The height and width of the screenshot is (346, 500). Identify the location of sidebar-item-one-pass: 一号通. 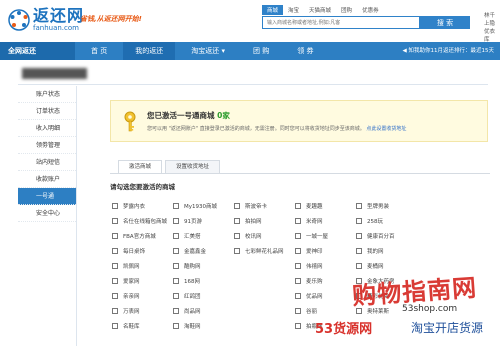
(47, 196).